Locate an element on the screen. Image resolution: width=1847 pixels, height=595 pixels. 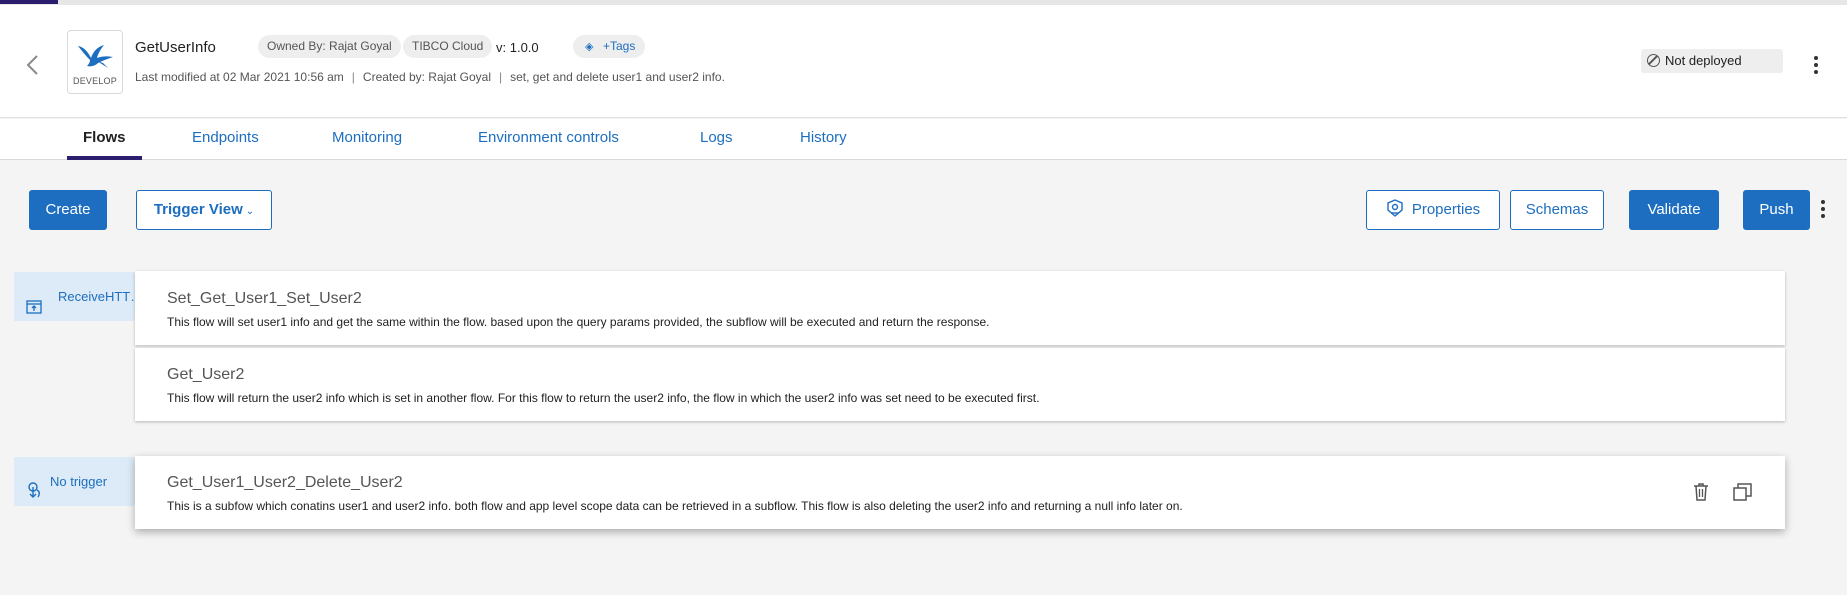
app-logo: DEVELOP is located at coordinates (95, 62).